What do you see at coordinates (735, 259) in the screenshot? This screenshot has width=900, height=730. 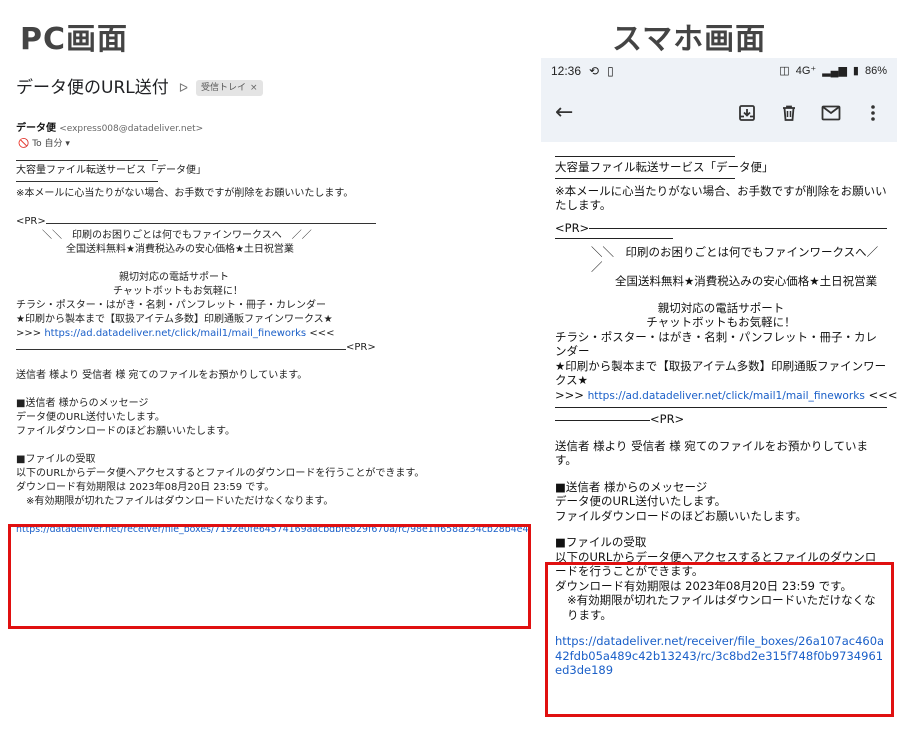 I see `pr-line-1: ＼＼ 印刷のお困りごとは何でもファインワークスへ／／` at bounding box center [735, 259].